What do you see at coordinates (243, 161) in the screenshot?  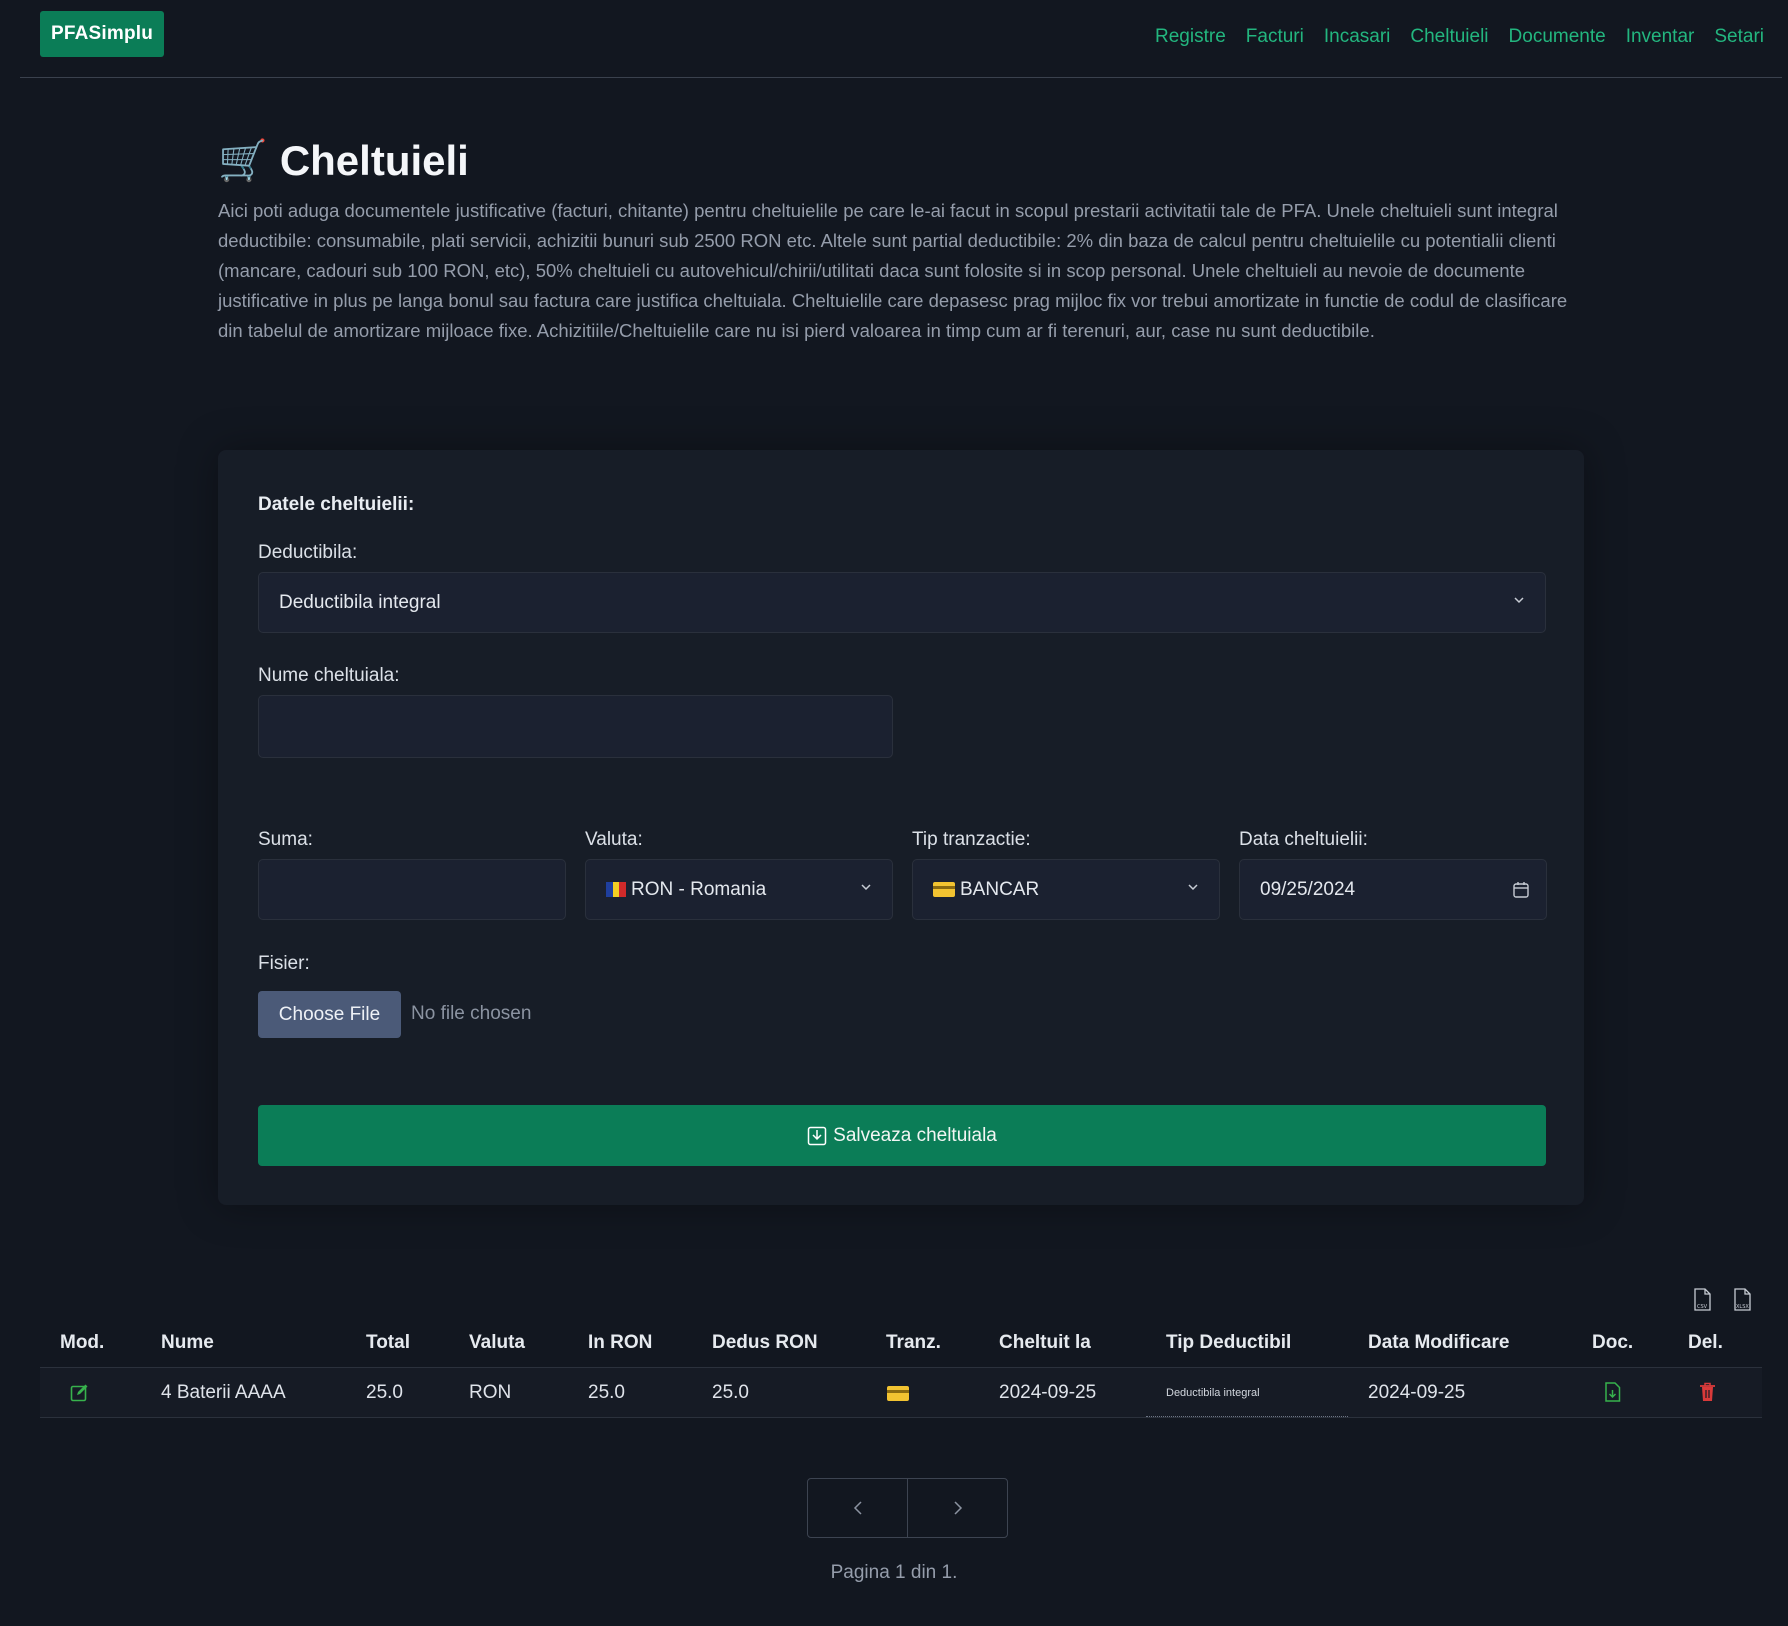 I see `shopping-cart-icon: 🛒` at bounding box center [243, 161].